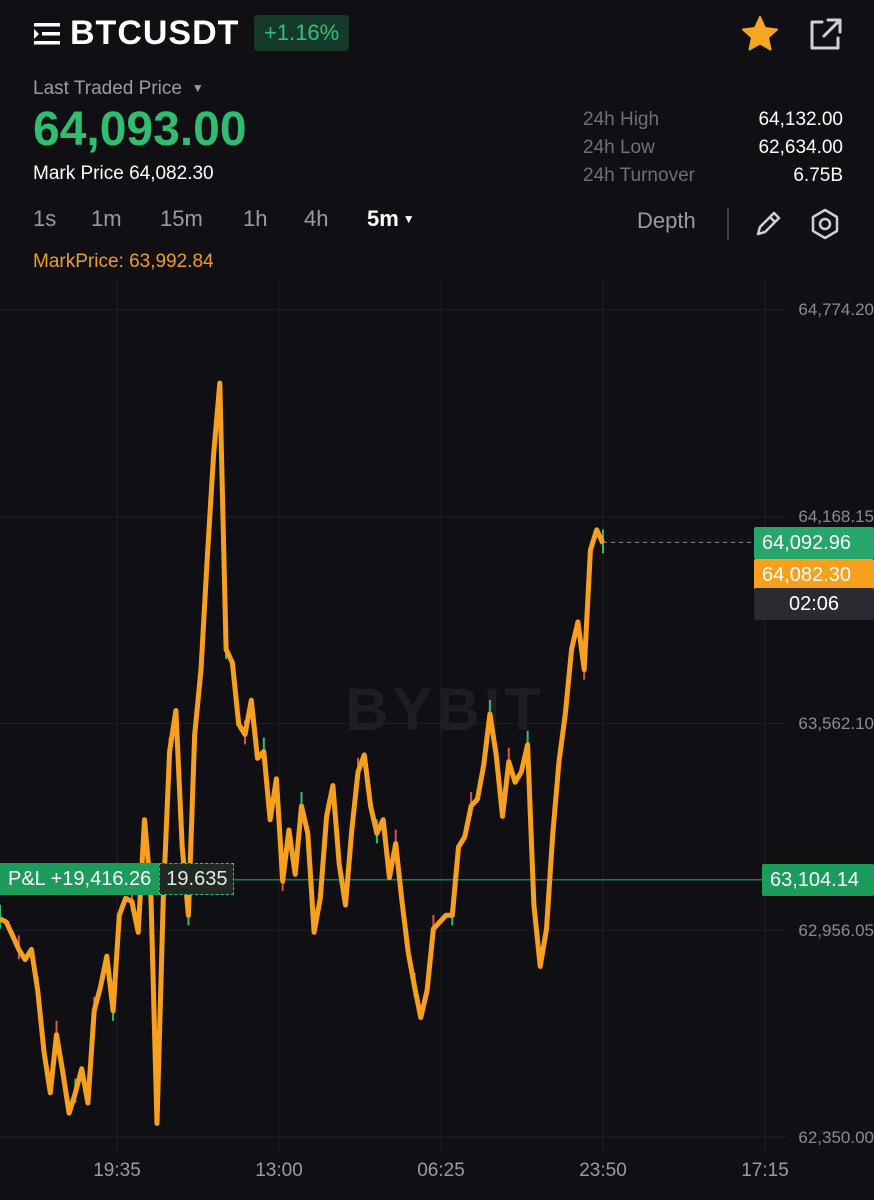 The width and height of the screenshot is (874, 1200). I want to click on depth-button: Depth, so click(666, 221).